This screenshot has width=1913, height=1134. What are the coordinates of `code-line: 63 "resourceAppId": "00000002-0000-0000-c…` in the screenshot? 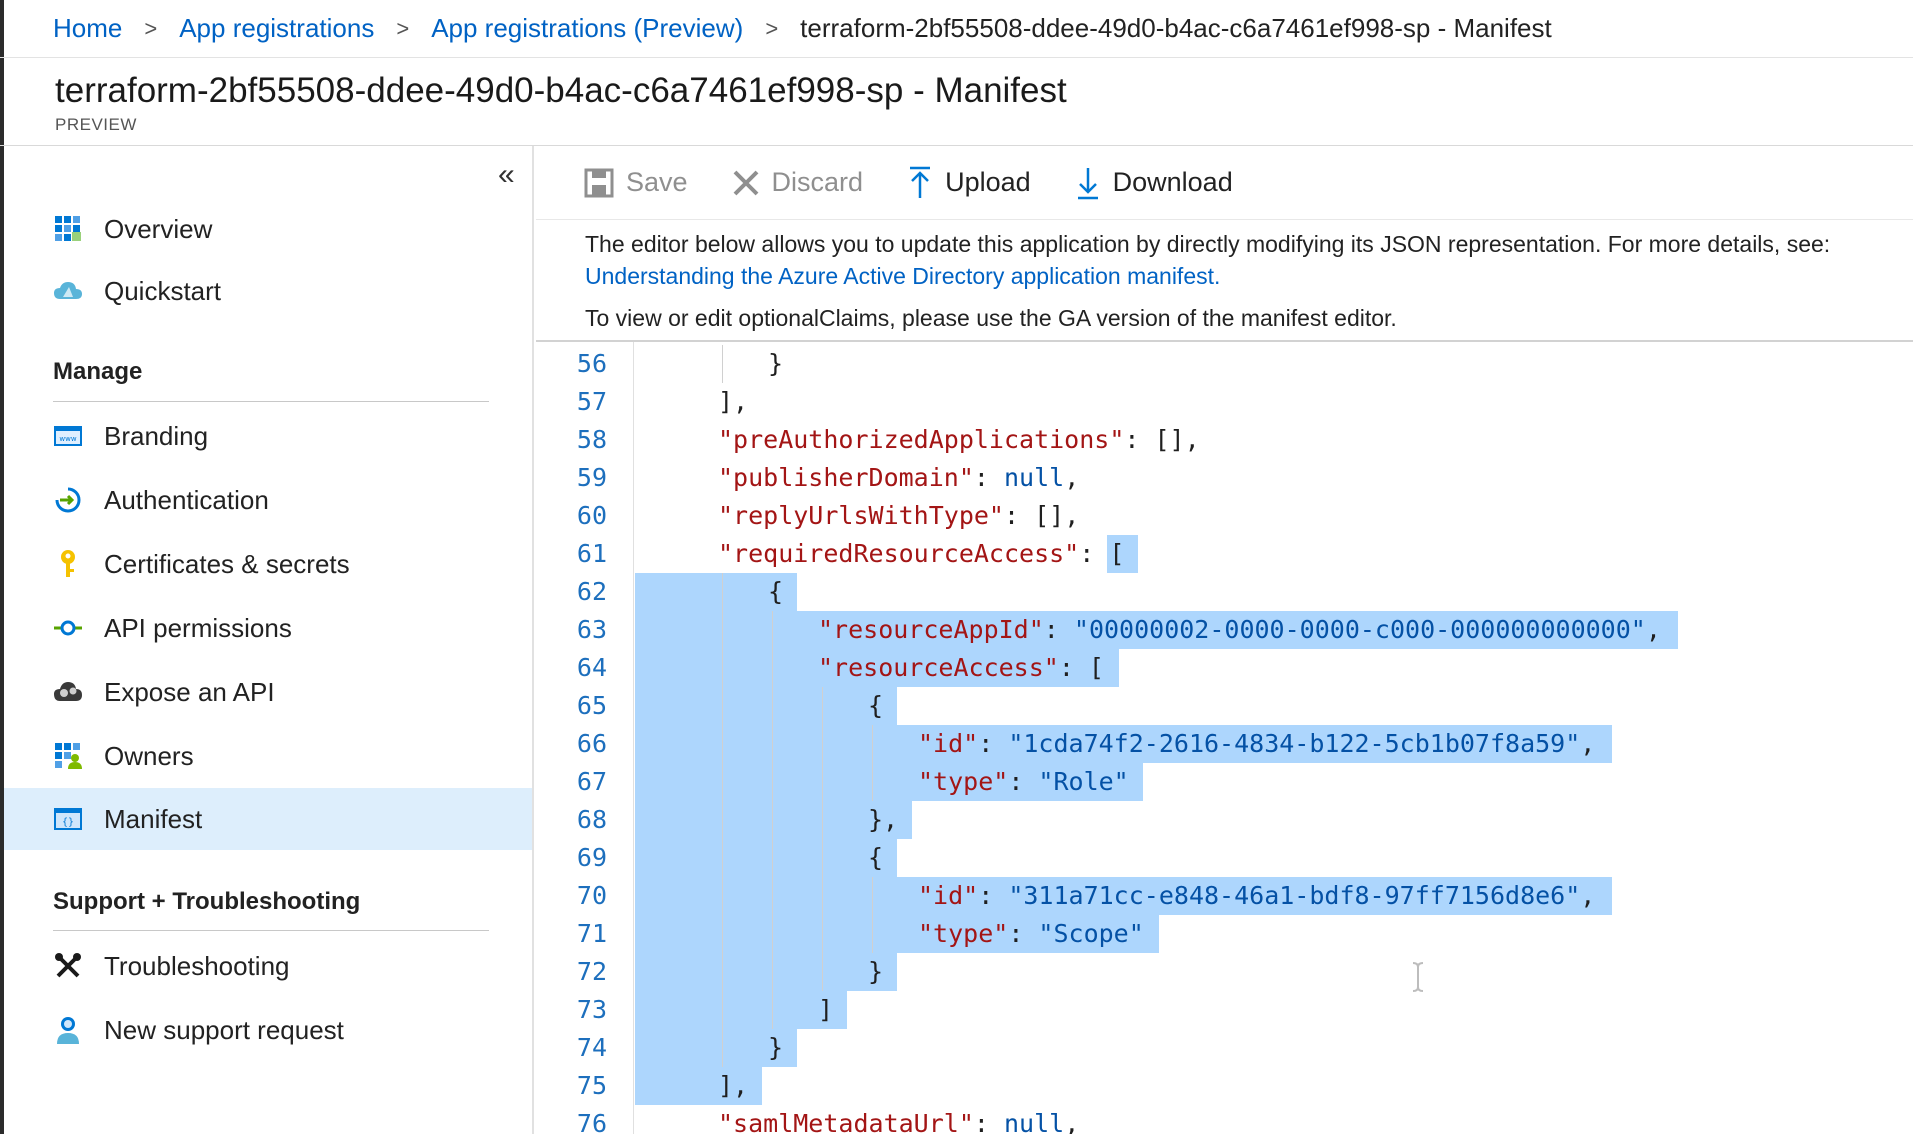 It's located at (1224, 630).